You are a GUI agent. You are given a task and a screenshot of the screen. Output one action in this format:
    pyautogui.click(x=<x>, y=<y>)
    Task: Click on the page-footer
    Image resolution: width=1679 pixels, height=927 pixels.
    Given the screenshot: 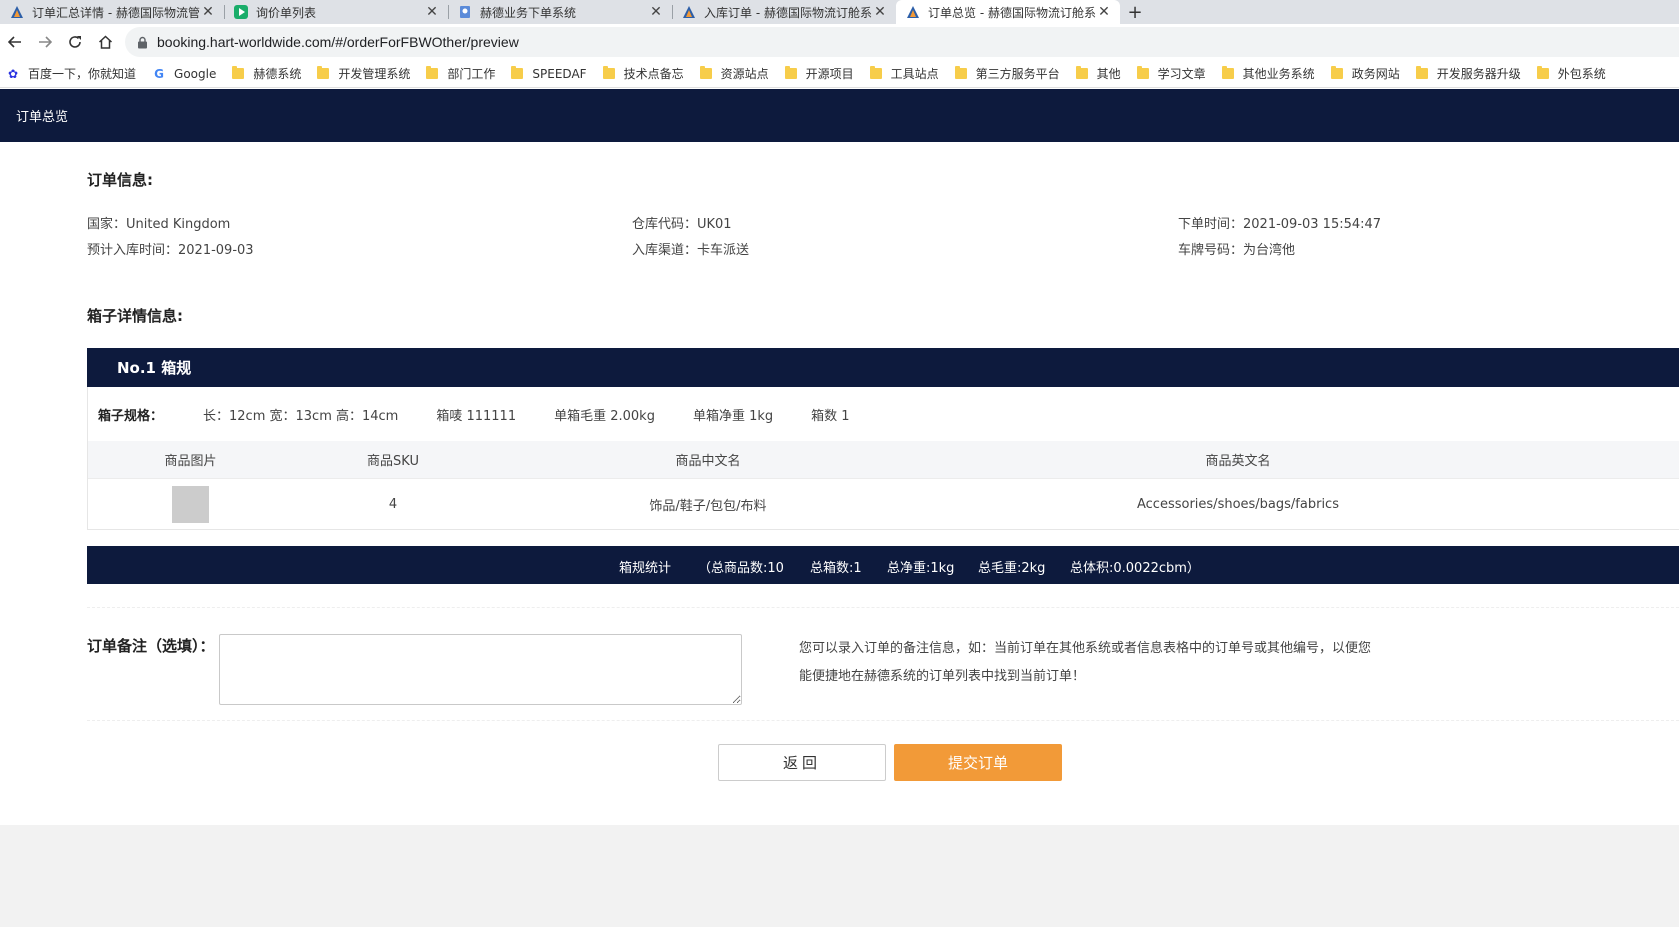 What is the action you would take?
    pyautogui.click(x=839, y=876)
    